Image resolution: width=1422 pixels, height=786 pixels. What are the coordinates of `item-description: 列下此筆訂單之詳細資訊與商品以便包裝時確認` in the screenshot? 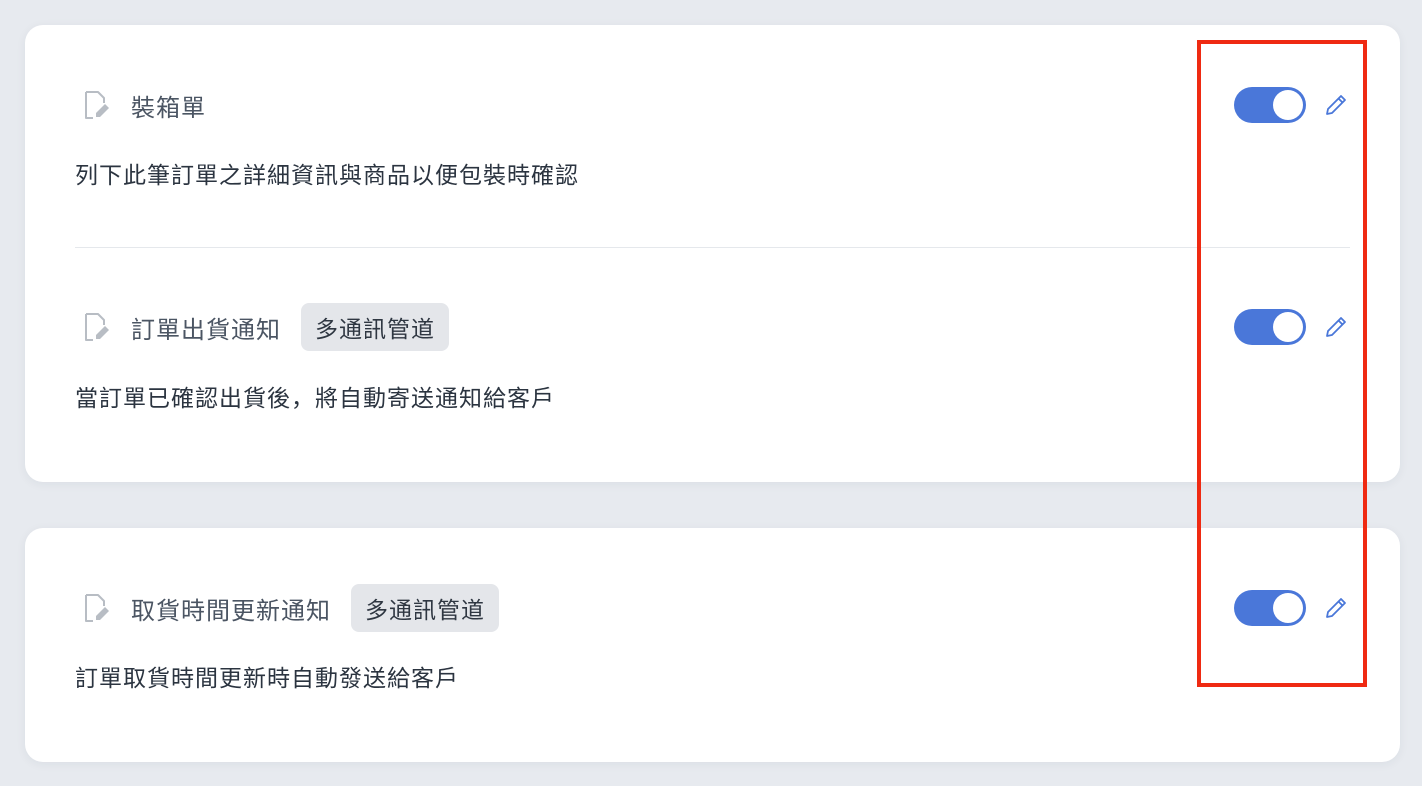 It's located at (327, 176).